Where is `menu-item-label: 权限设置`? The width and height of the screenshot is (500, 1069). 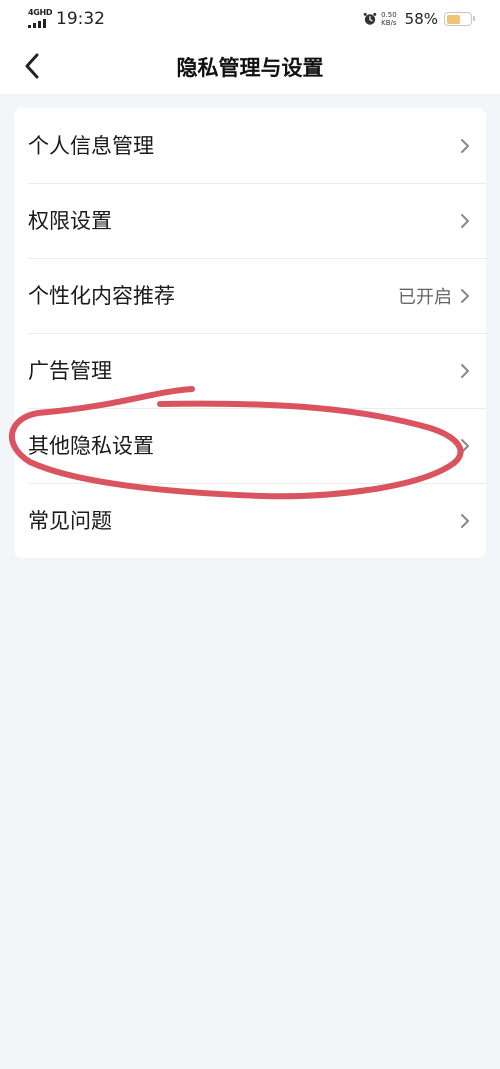 menu-item-label: 权限设置 is located at coordinates (70, 220).